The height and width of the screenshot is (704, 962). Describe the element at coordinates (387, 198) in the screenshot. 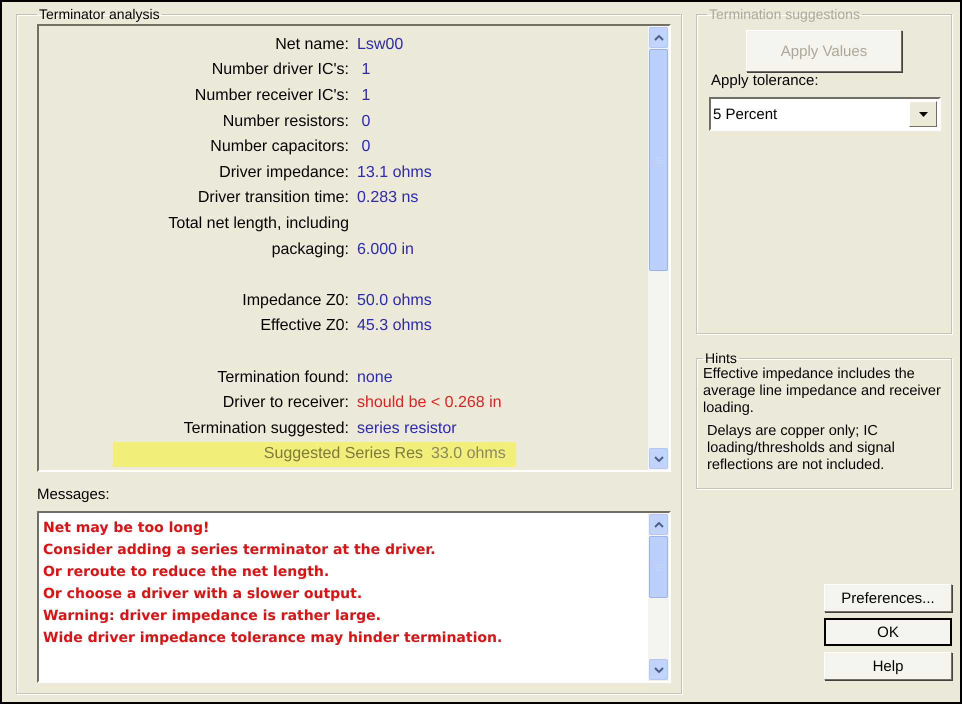

I see `field-value: 0.283 ns` at that location.